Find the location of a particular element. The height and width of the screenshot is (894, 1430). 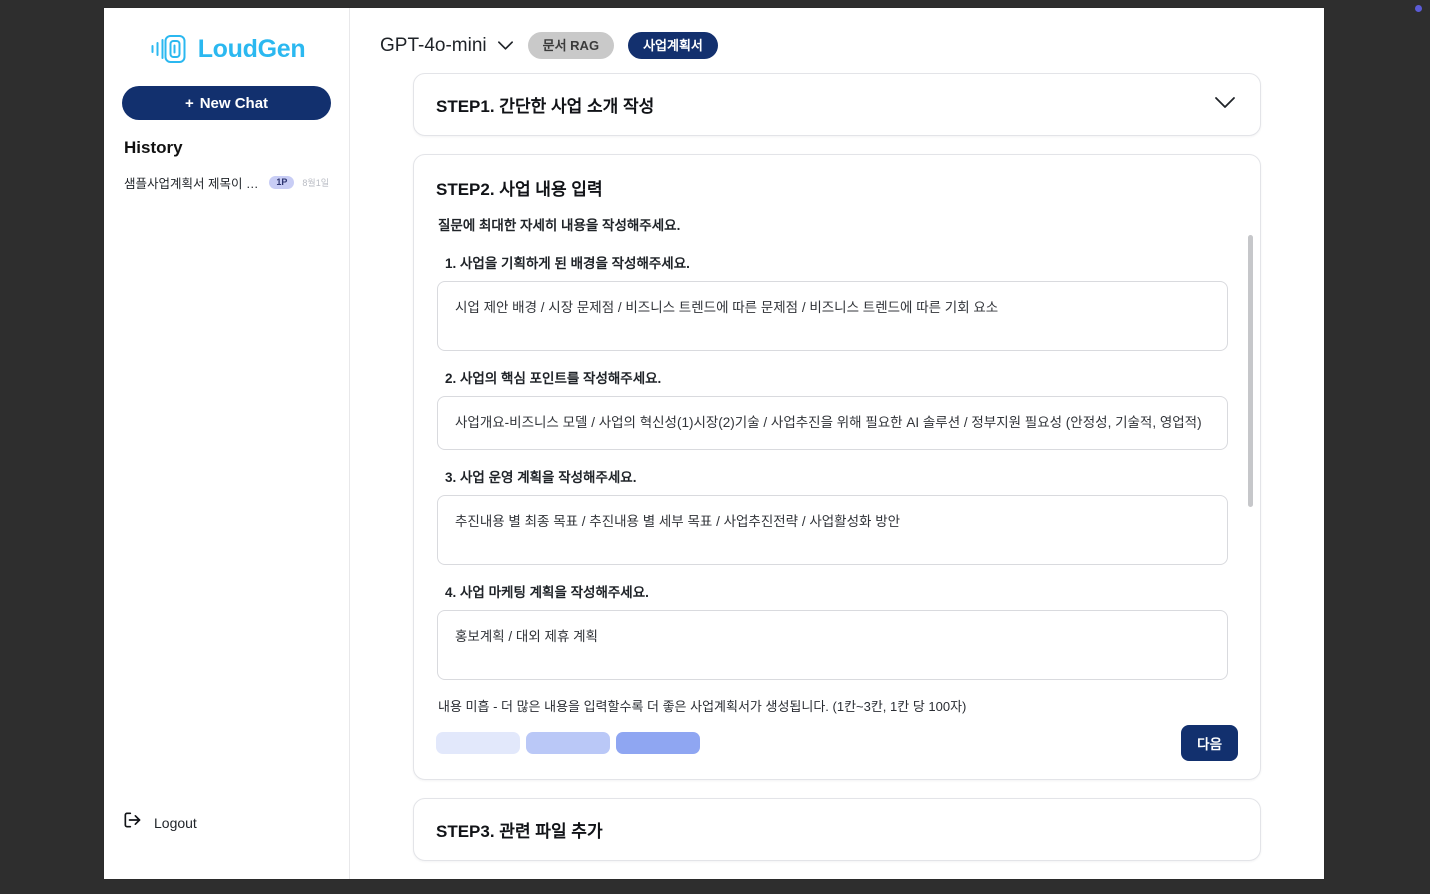

model-name-label: GPT-4o-mini is located at coordinates (433, 45).